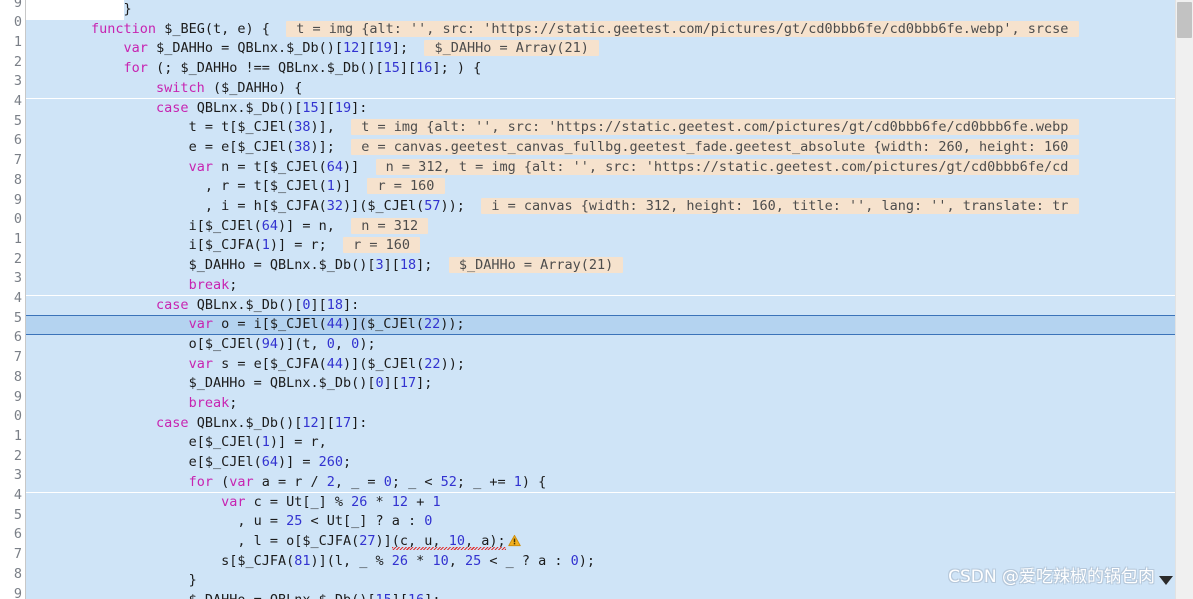 Image resolution: width=1193 pixels, height=599 pixels. What do you see at coordinates (233, 595) in the screenshot?
I see `code-line: $_DAHHo = QBLnx.$_Db()[15][16];` at bounding box center [233, 595].